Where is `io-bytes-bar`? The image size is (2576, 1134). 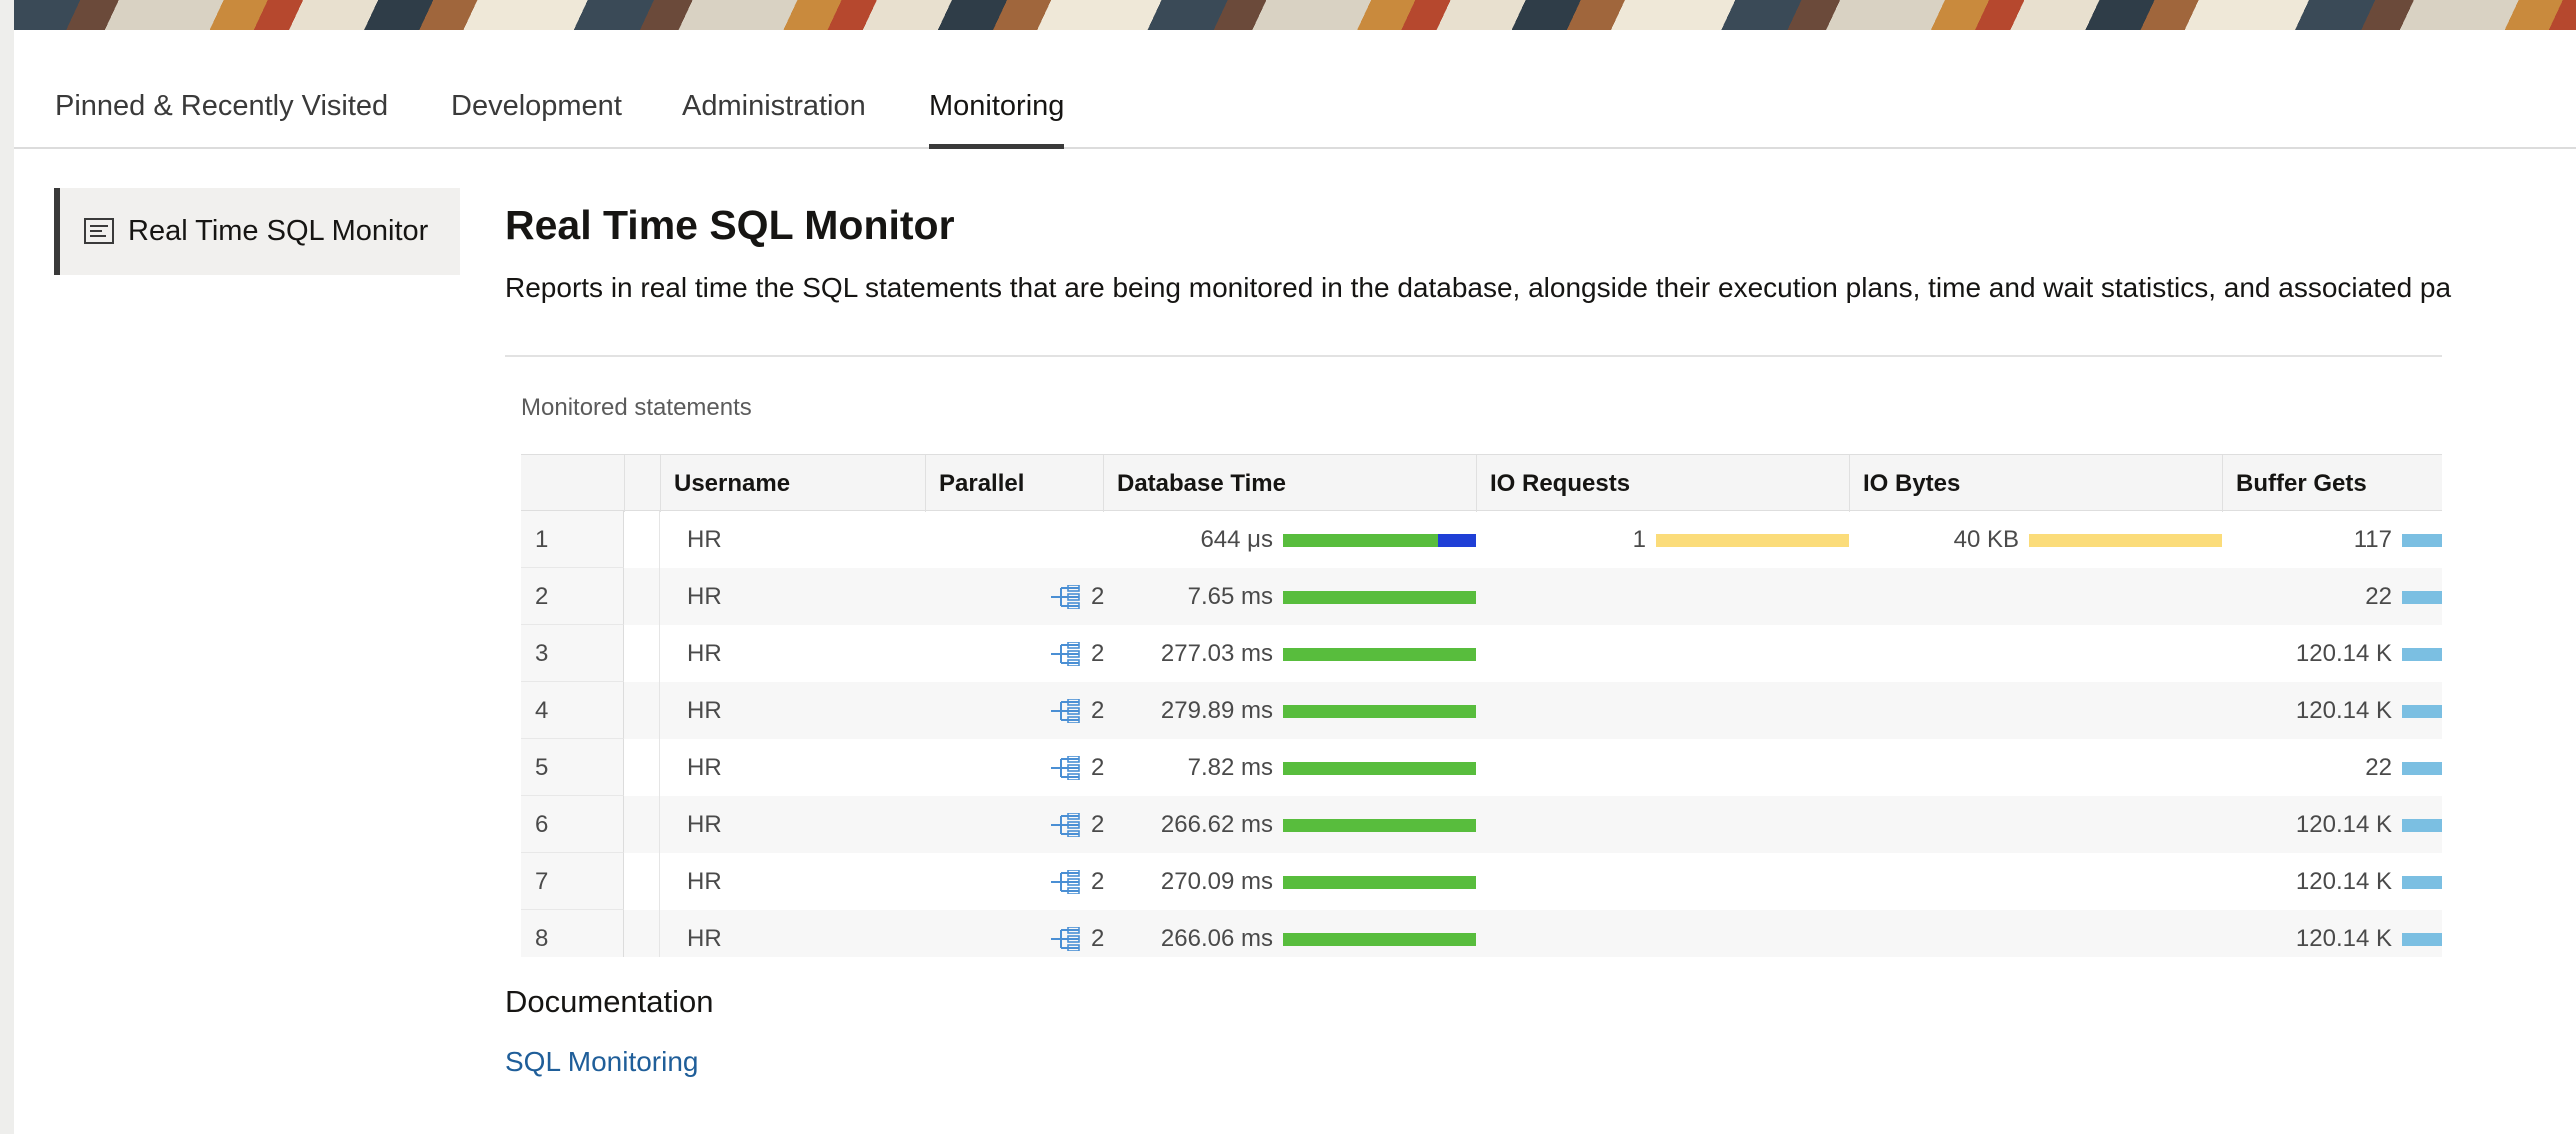
io-bytes-bar is located at coordinates (2125, 540).